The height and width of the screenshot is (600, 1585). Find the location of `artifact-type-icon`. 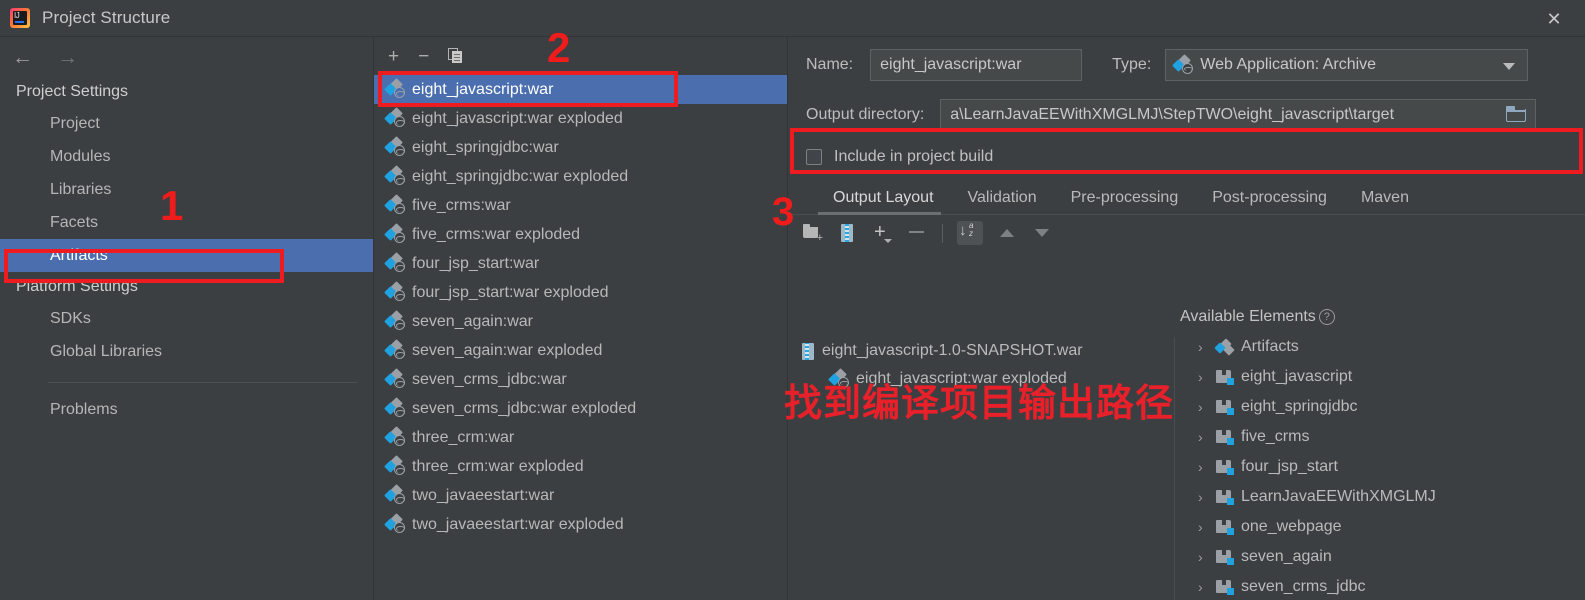

artifact-type-icon is located at coordinates (1183, 63).